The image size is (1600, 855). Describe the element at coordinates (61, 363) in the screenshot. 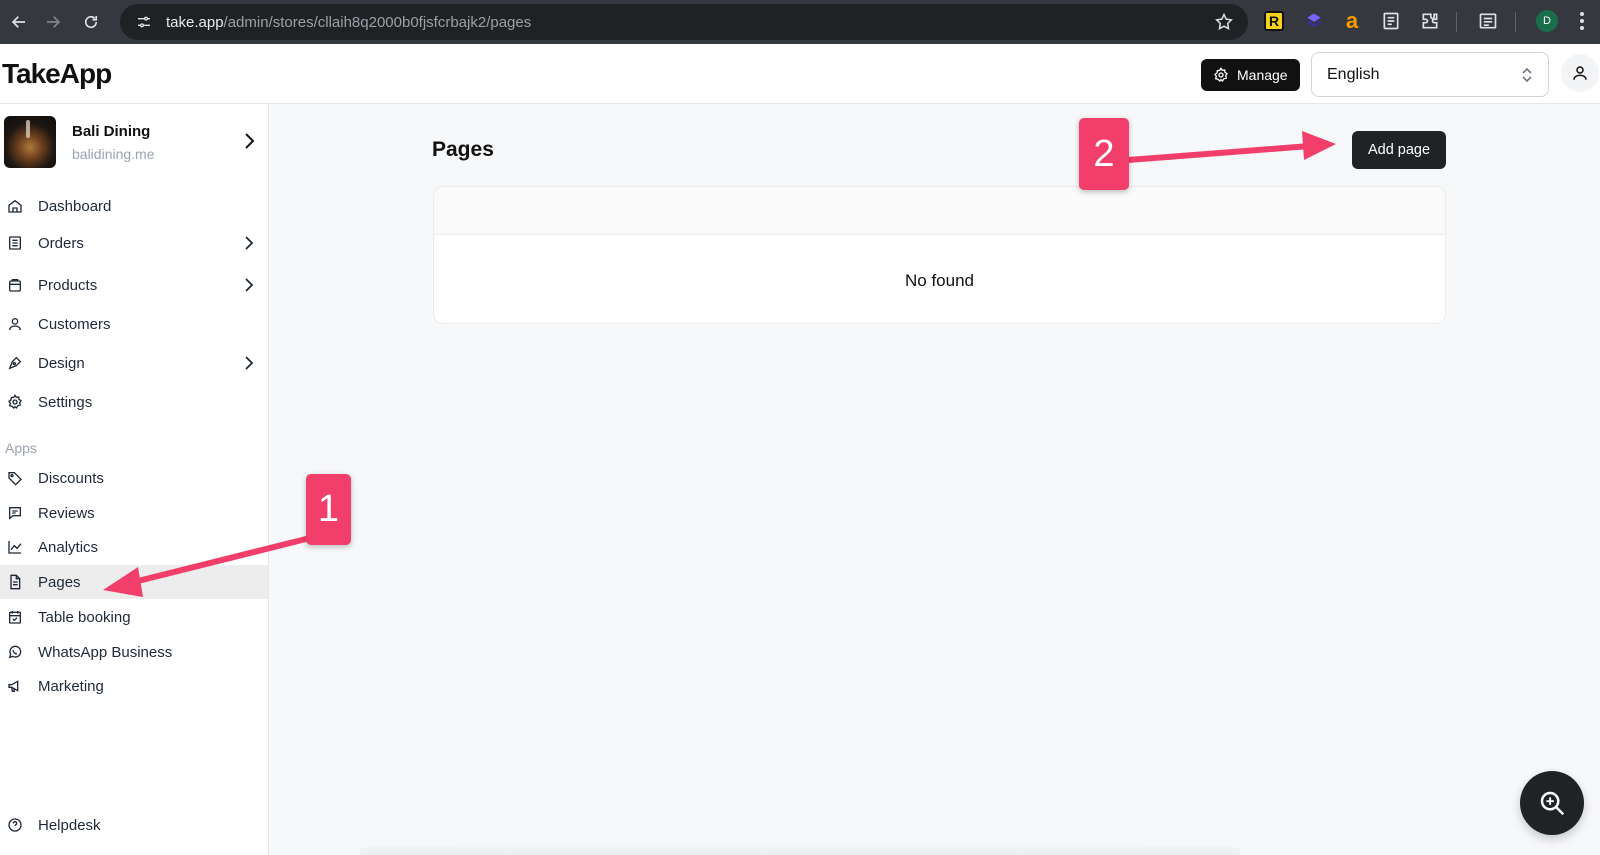

I see `sidebar-item-label: Design` at that location.